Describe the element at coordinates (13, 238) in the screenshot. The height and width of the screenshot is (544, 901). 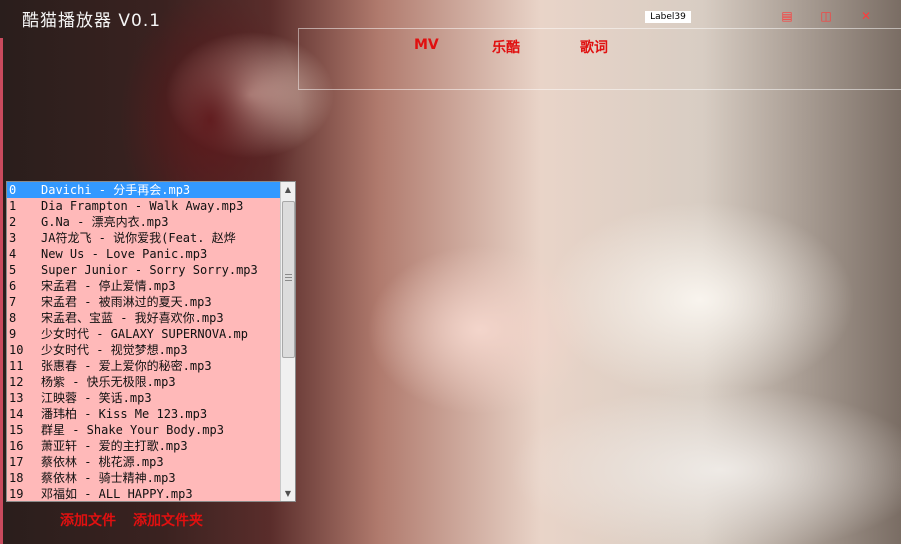
I see `playlist-item-index: 3` at that location.